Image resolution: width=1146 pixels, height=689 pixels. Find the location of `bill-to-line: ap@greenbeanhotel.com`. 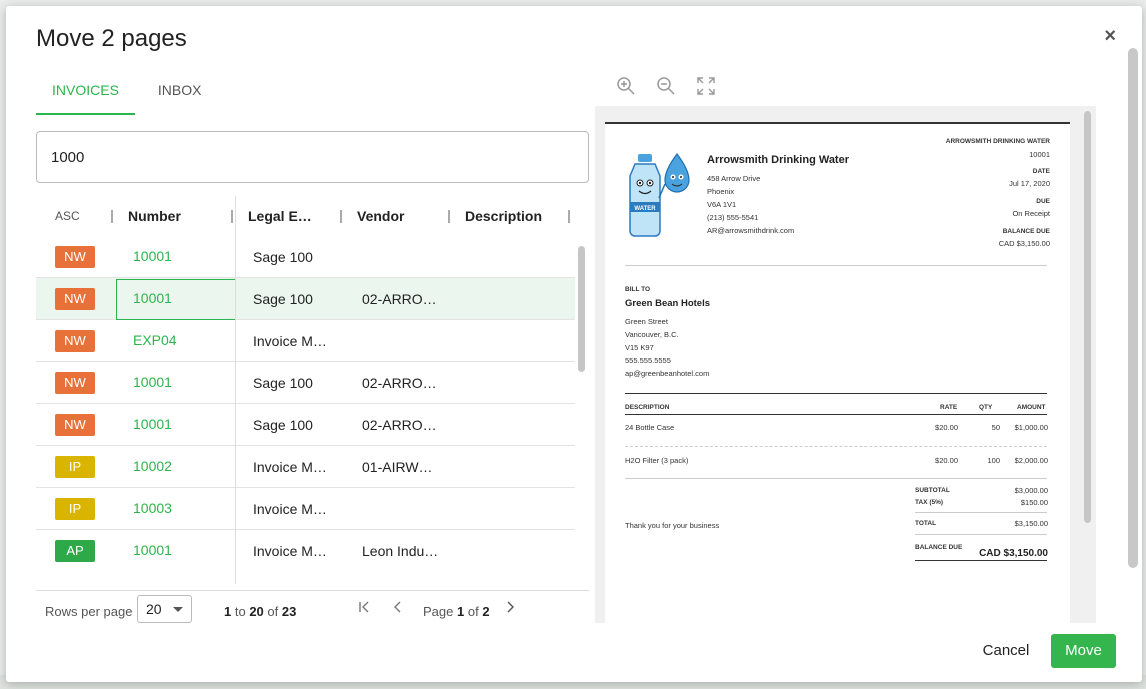

bill-to-line: ap@greenbeanhotel.com is located at coordinates (667, 373).